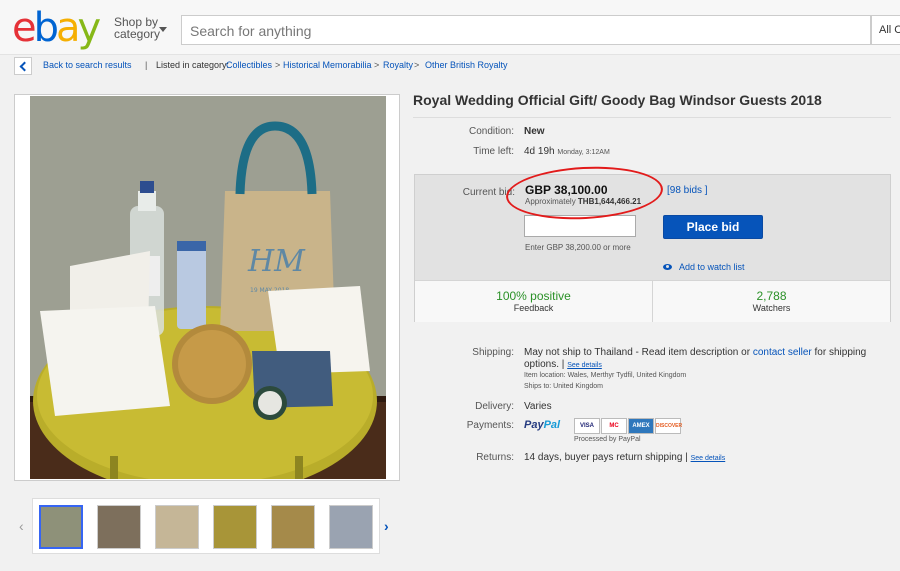 Image resolution: width=900 pixels, height=571 pixels. I want to click on discover-icon: DISCOVER, so click(668, 426).